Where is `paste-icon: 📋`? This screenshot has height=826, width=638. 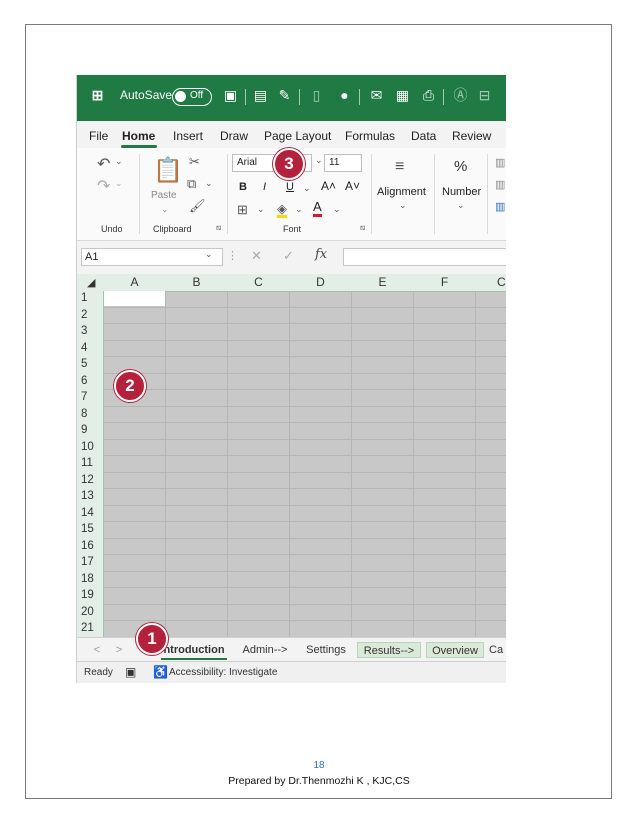 paste-icon: 📋 is located at coordinates (168, 170).